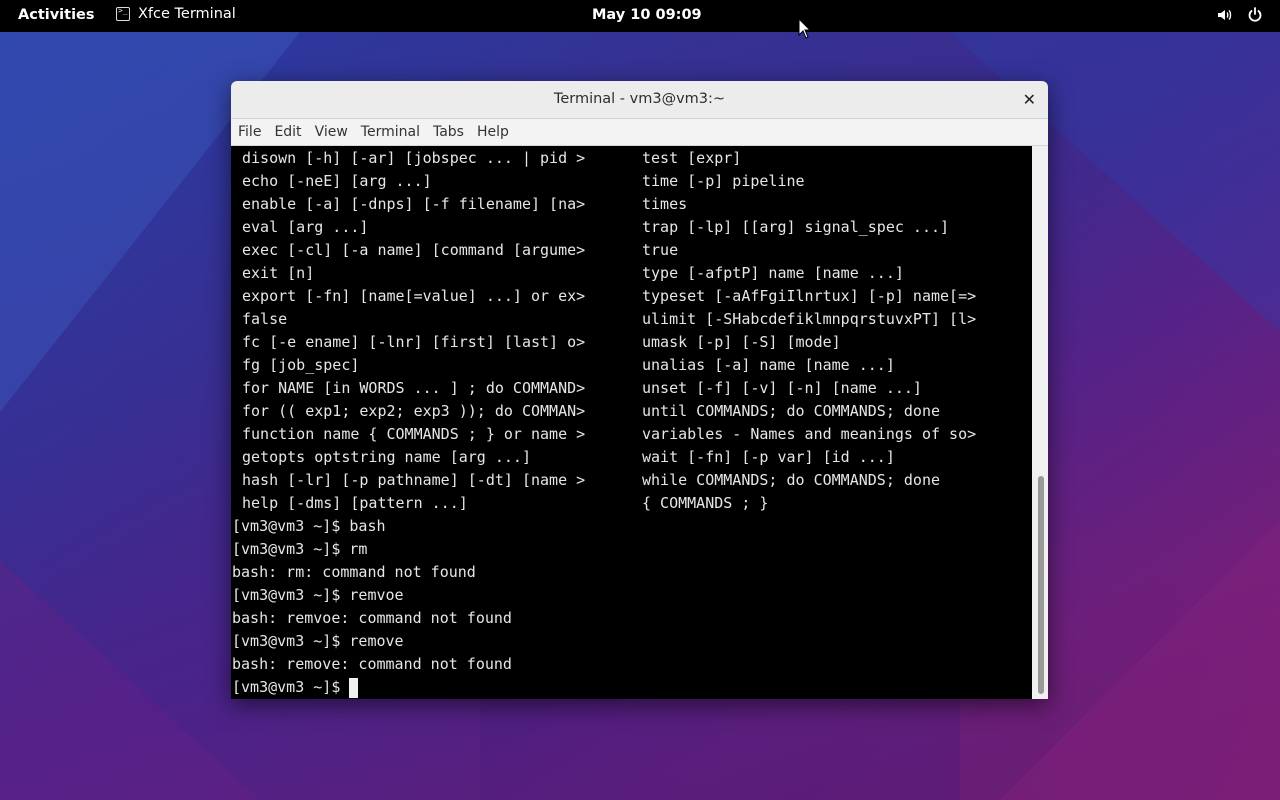 Image resolution: width=1280 pixels, height=800 pixels. What do you see at coordinates (278, 273) in the screenshot?
I see `output-line: exit [n]` at bounding box center [278, 273].